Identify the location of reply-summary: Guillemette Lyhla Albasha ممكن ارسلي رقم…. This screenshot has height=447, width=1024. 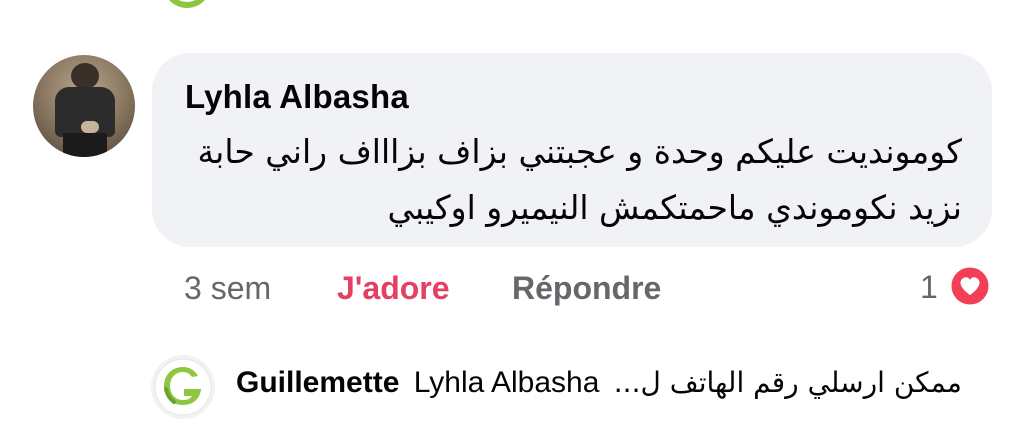
(621, 383).